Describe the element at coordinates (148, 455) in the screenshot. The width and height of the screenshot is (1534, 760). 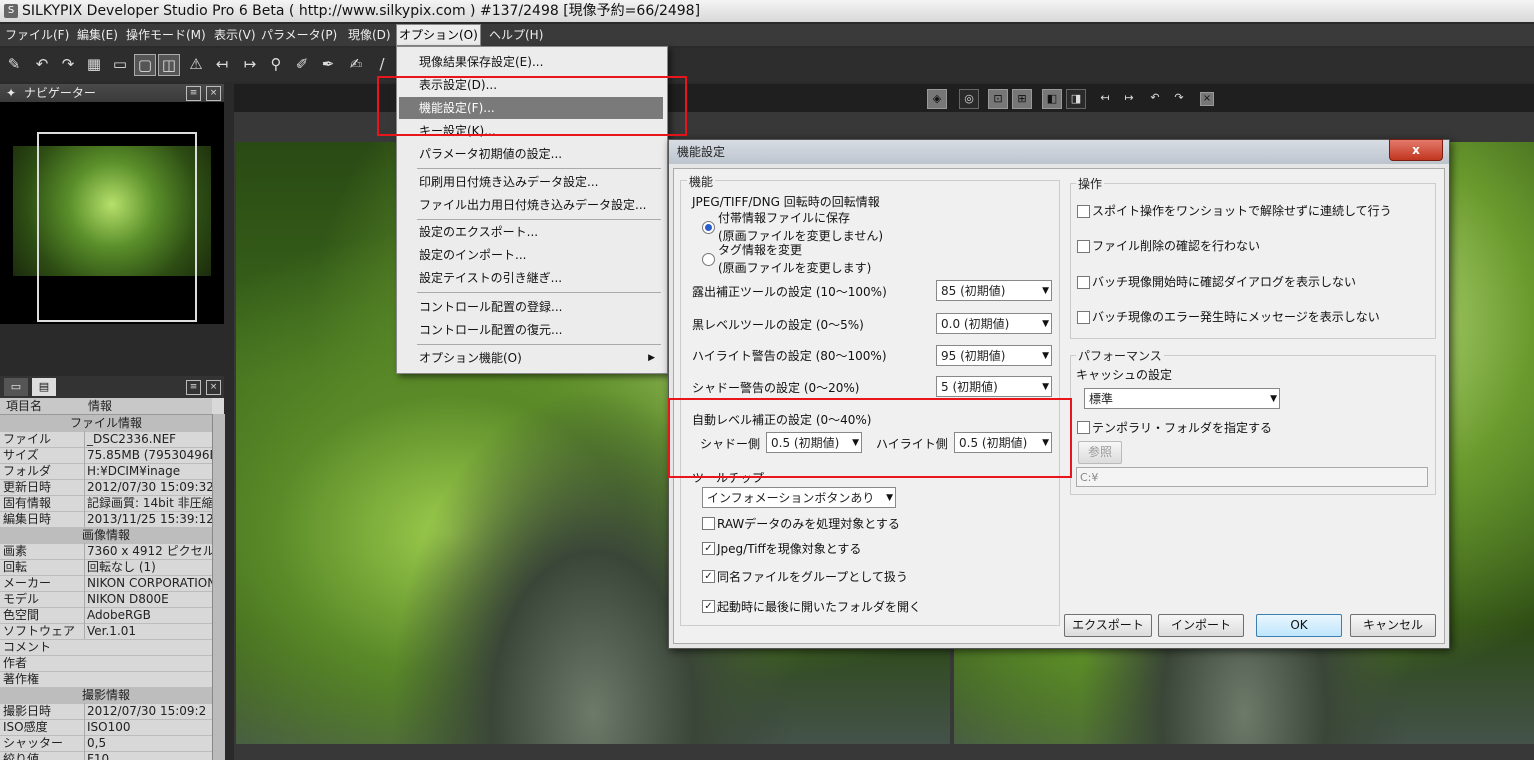
I see `info-value: 75.85MB (79530496By` at that location.